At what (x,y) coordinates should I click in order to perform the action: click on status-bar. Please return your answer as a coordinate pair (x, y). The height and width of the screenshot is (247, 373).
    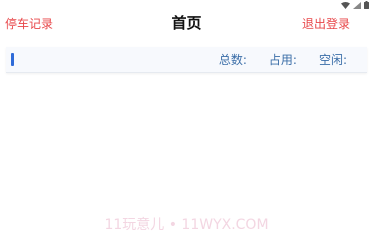
    Looking at the image, I should click on (355, 5).